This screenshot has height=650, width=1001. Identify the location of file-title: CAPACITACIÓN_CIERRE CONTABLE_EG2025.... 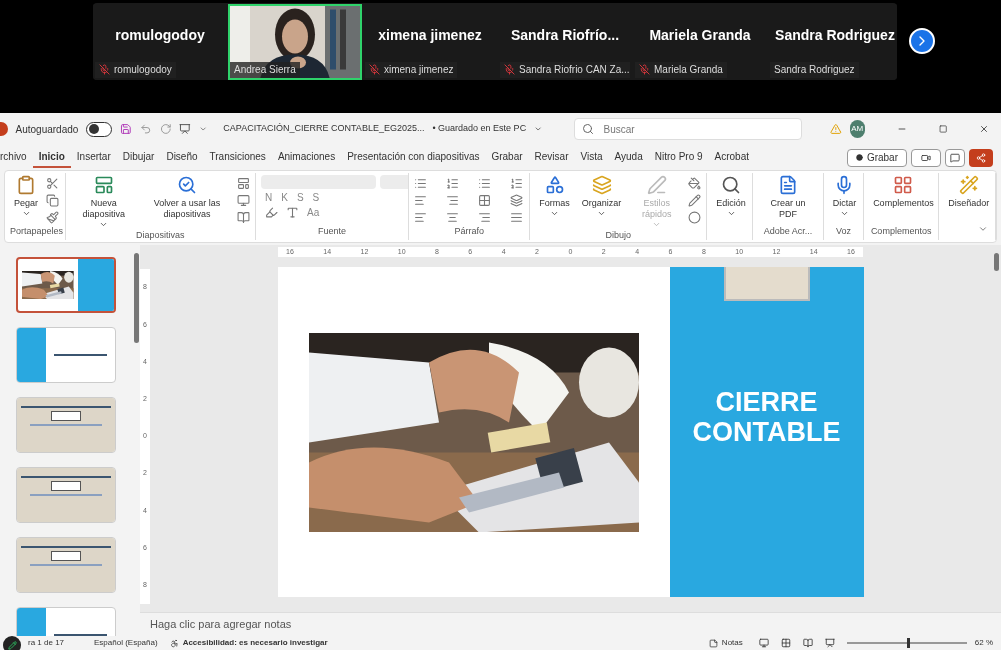
(324, 129).